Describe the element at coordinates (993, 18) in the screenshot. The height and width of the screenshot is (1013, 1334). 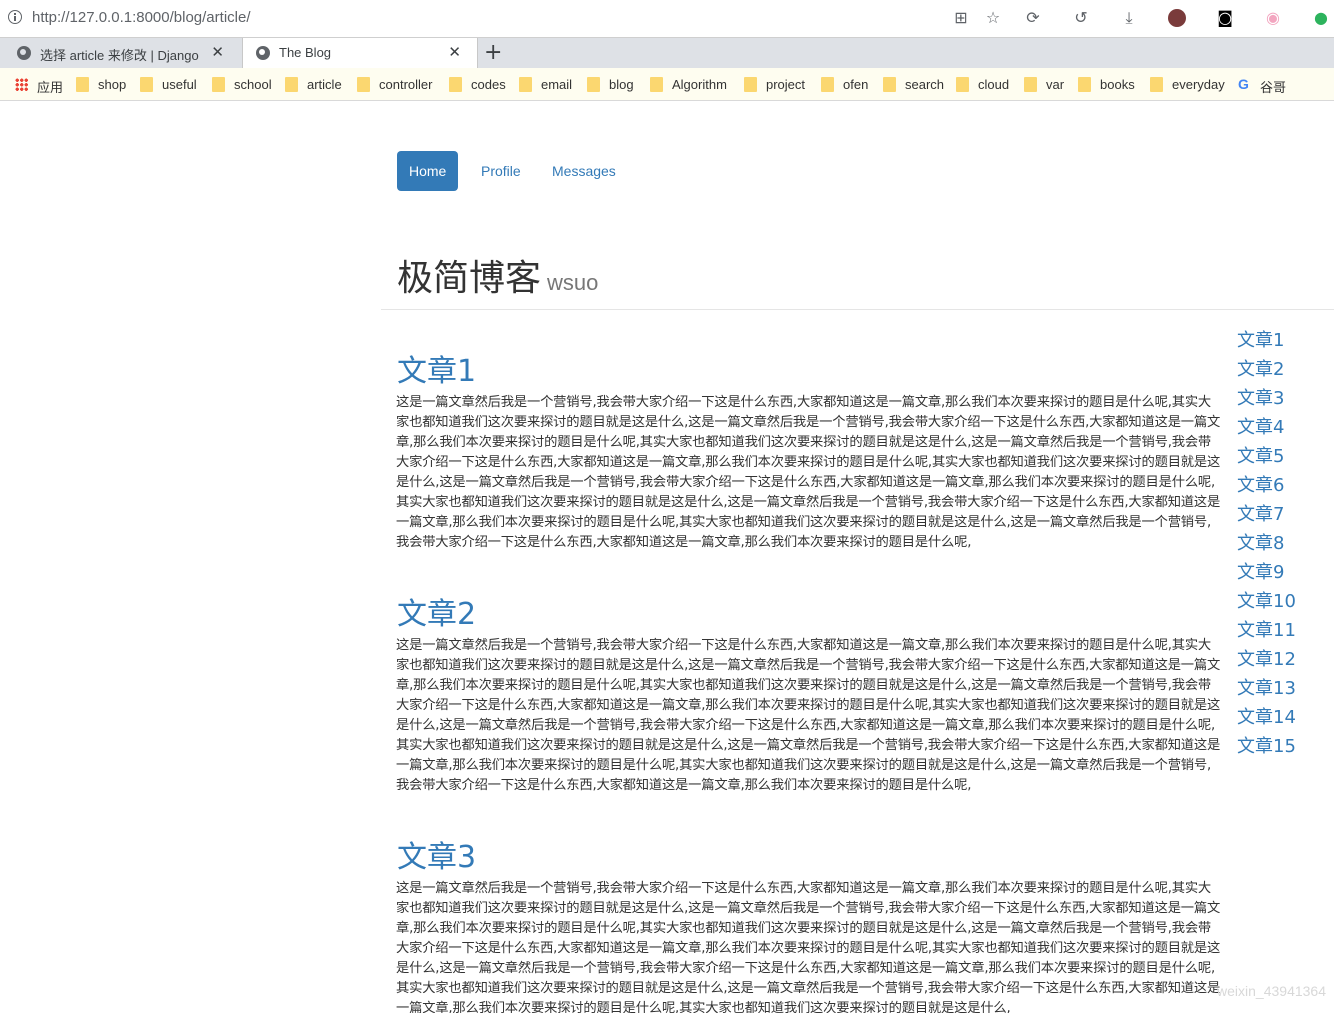
I see `star-icon: ☆` at that location.